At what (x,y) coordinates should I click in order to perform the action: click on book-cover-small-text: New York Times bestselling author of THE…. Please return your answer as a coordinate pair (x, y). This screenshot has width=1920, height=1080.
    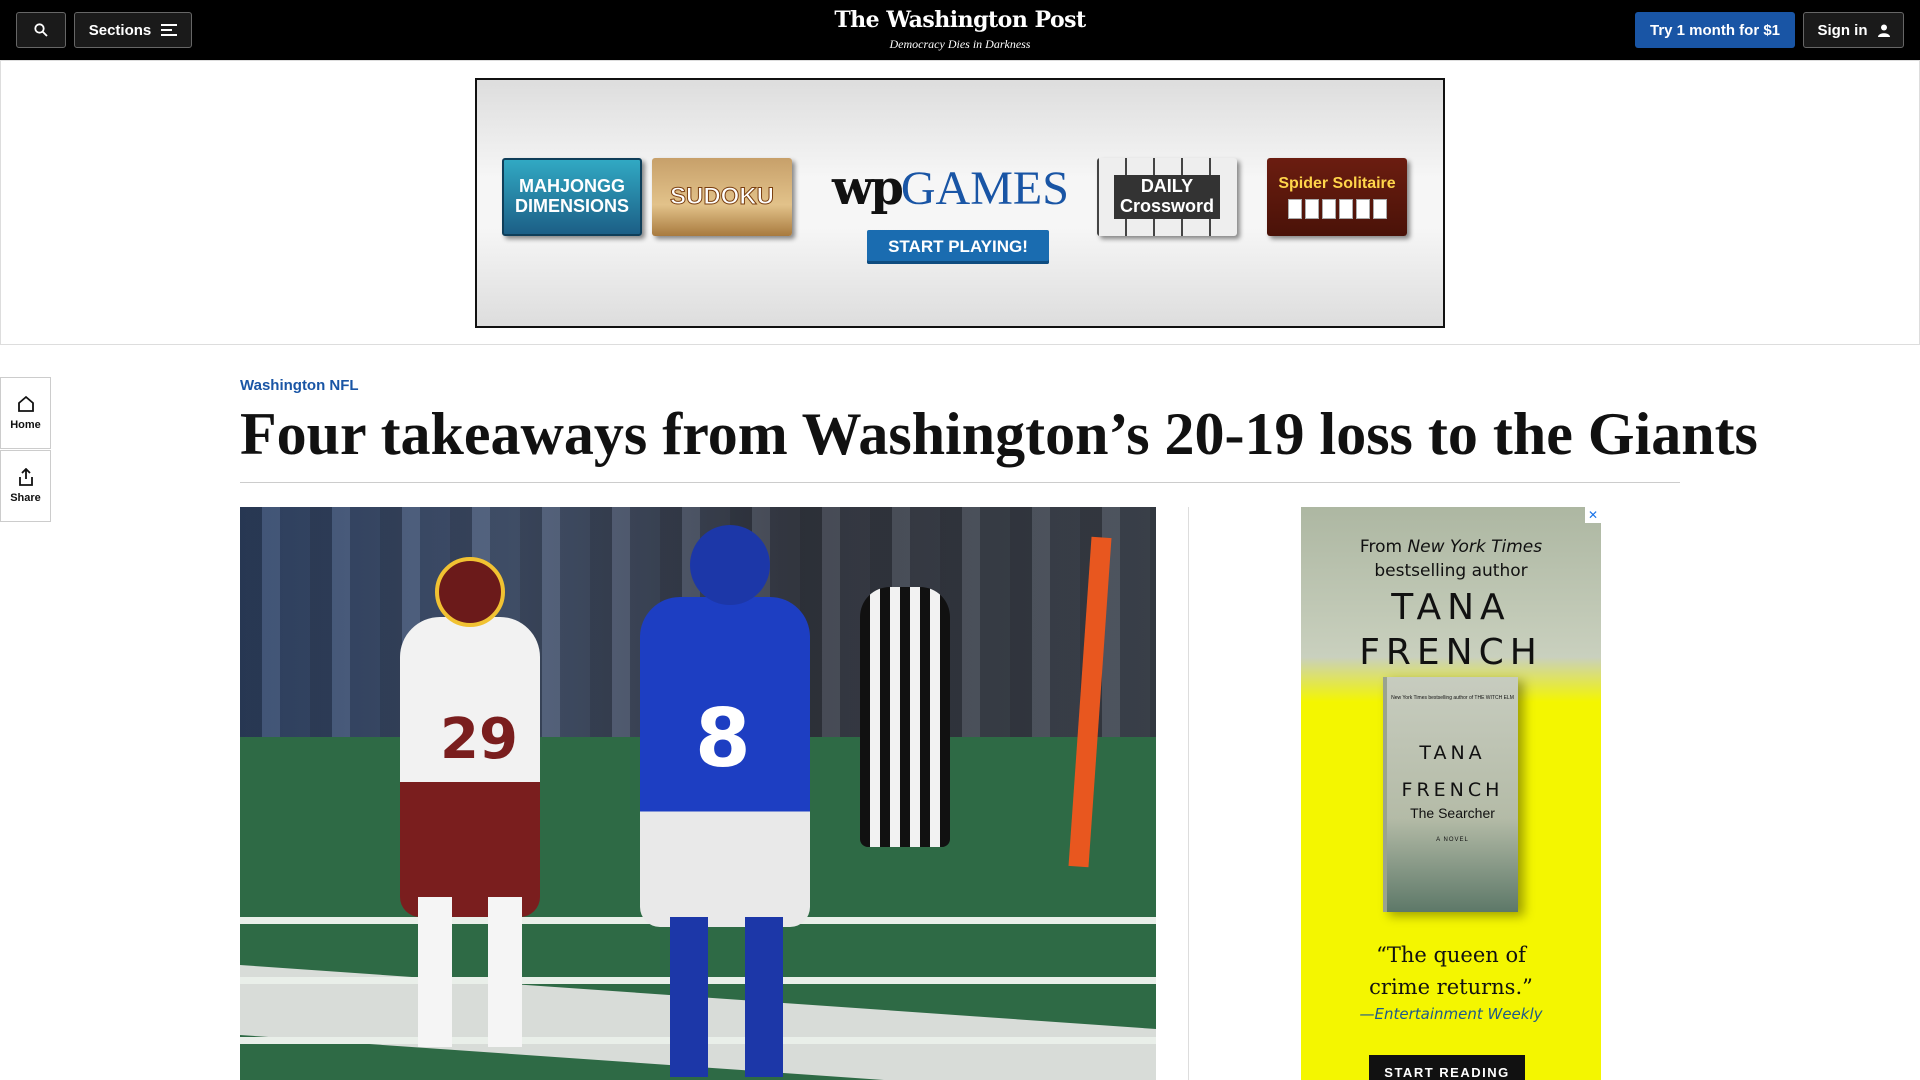
    Looking at the image, I should click on (1452, 698).